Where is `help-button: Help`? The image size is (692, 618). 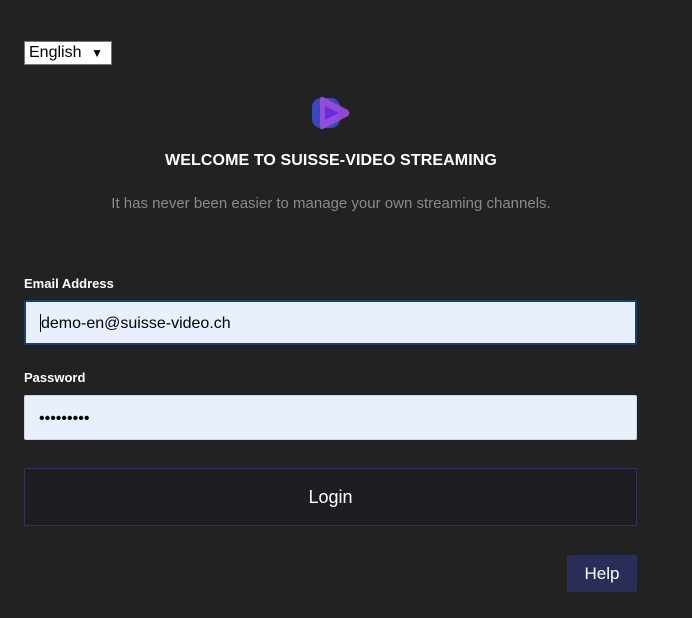
help-button: Help is located at coordinates (602, 573).